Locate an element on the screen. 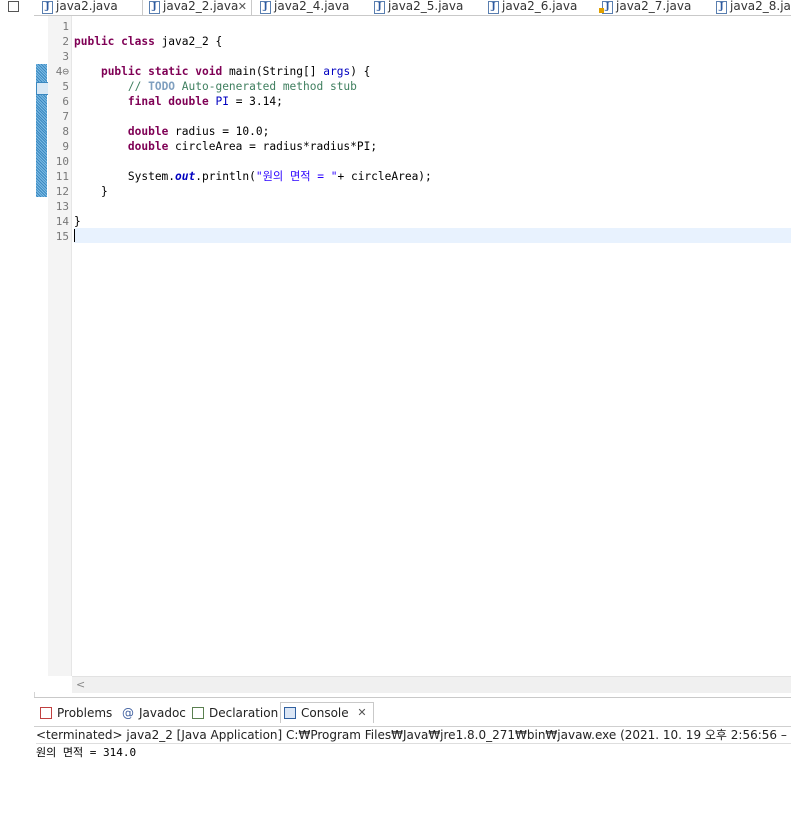  console-icon is located at coordinates (290, 713).